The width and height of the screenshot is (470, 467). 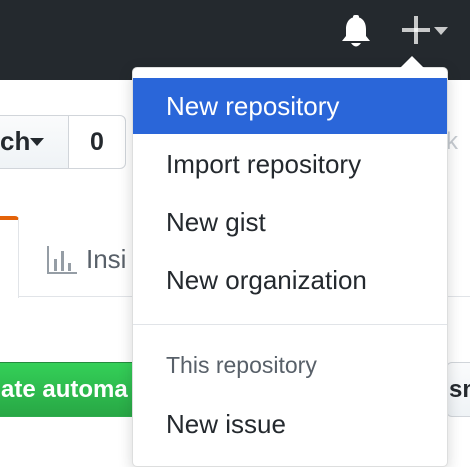 I want to click on tab-code, so click(x=9, y=257).